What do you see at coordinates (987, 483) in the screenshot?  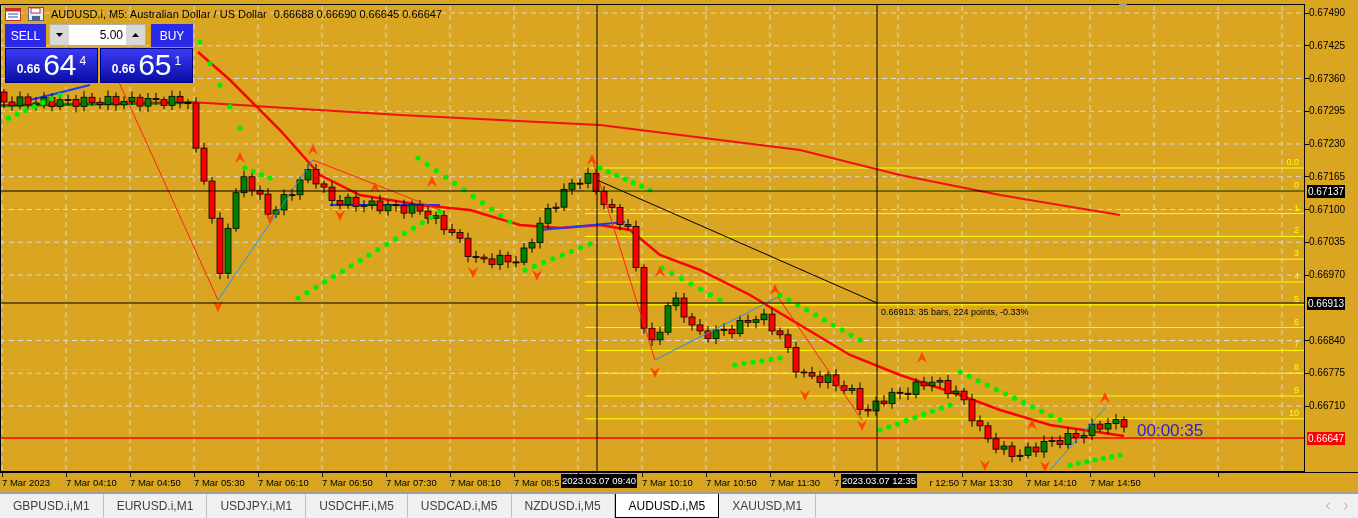 I see `time-axis-label: 7 Mar 13:30` at bounding box center [987, 483].